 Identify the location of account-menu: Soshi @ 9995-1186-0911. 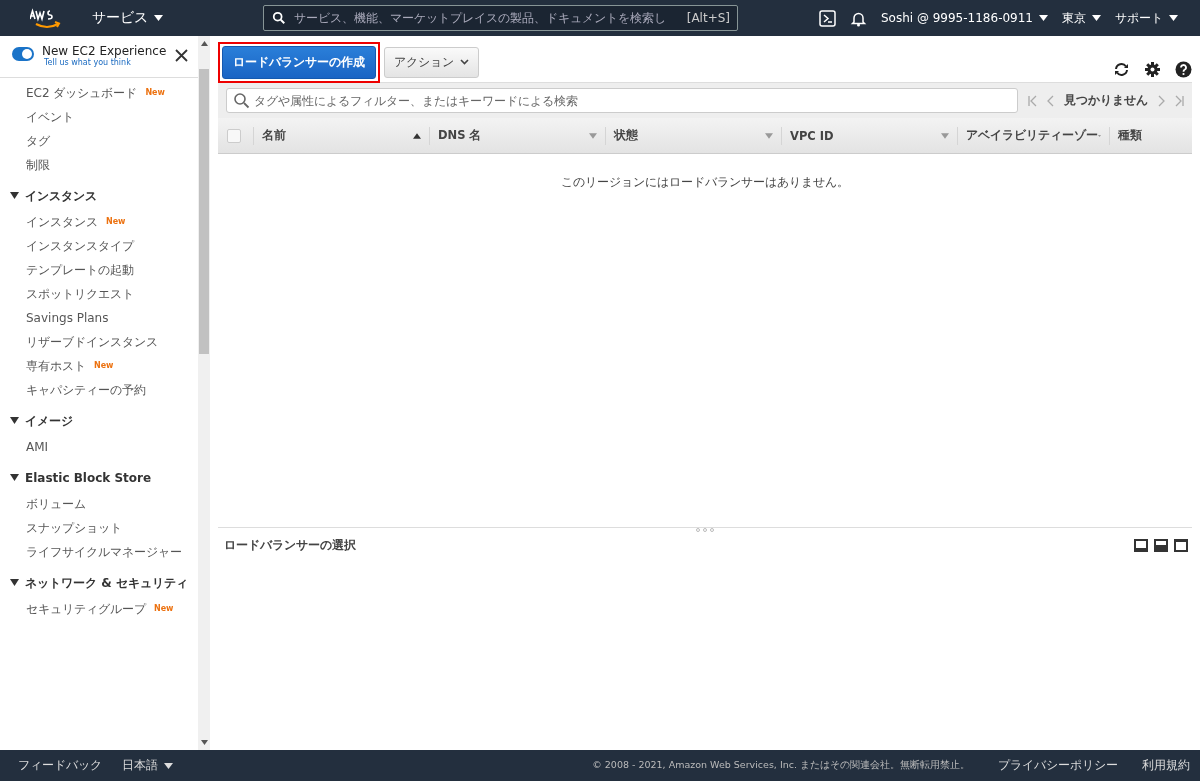
(964, 18).